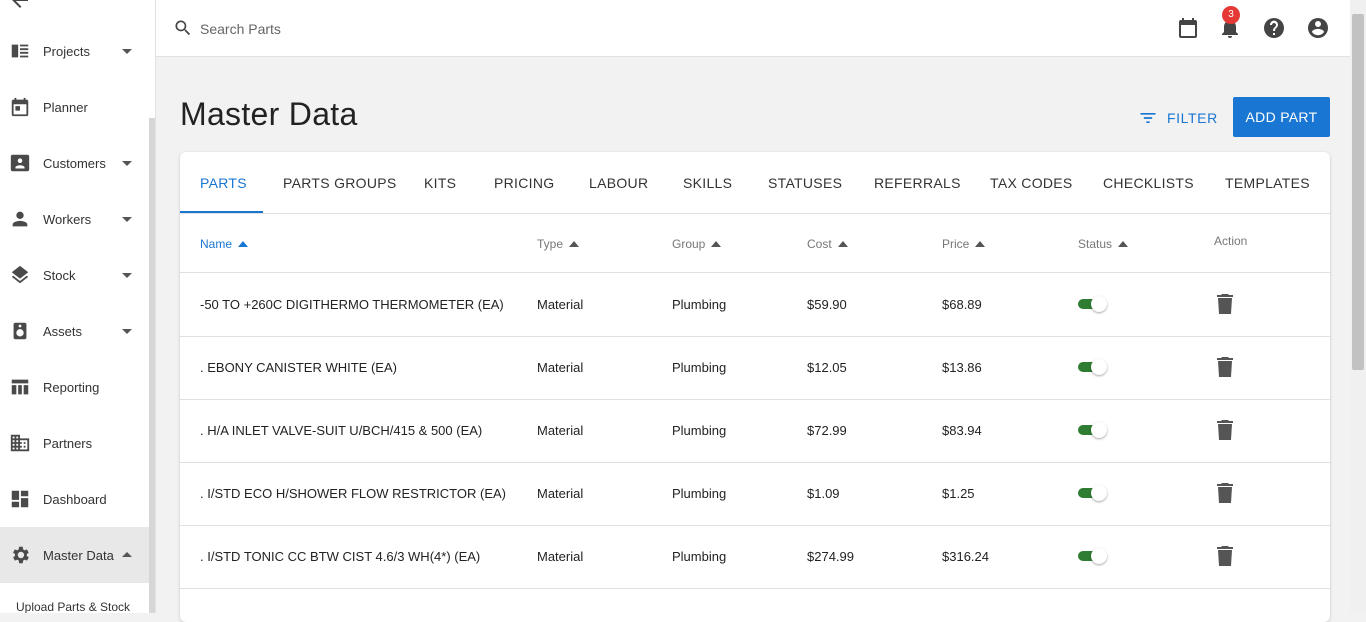 This screenshot has height=622, width=1366. What do you see at coordinates (1031, 182) in the screenshot?
I see `tab-tax-codes: TAX CODES` at bounding box center [1031, 182].